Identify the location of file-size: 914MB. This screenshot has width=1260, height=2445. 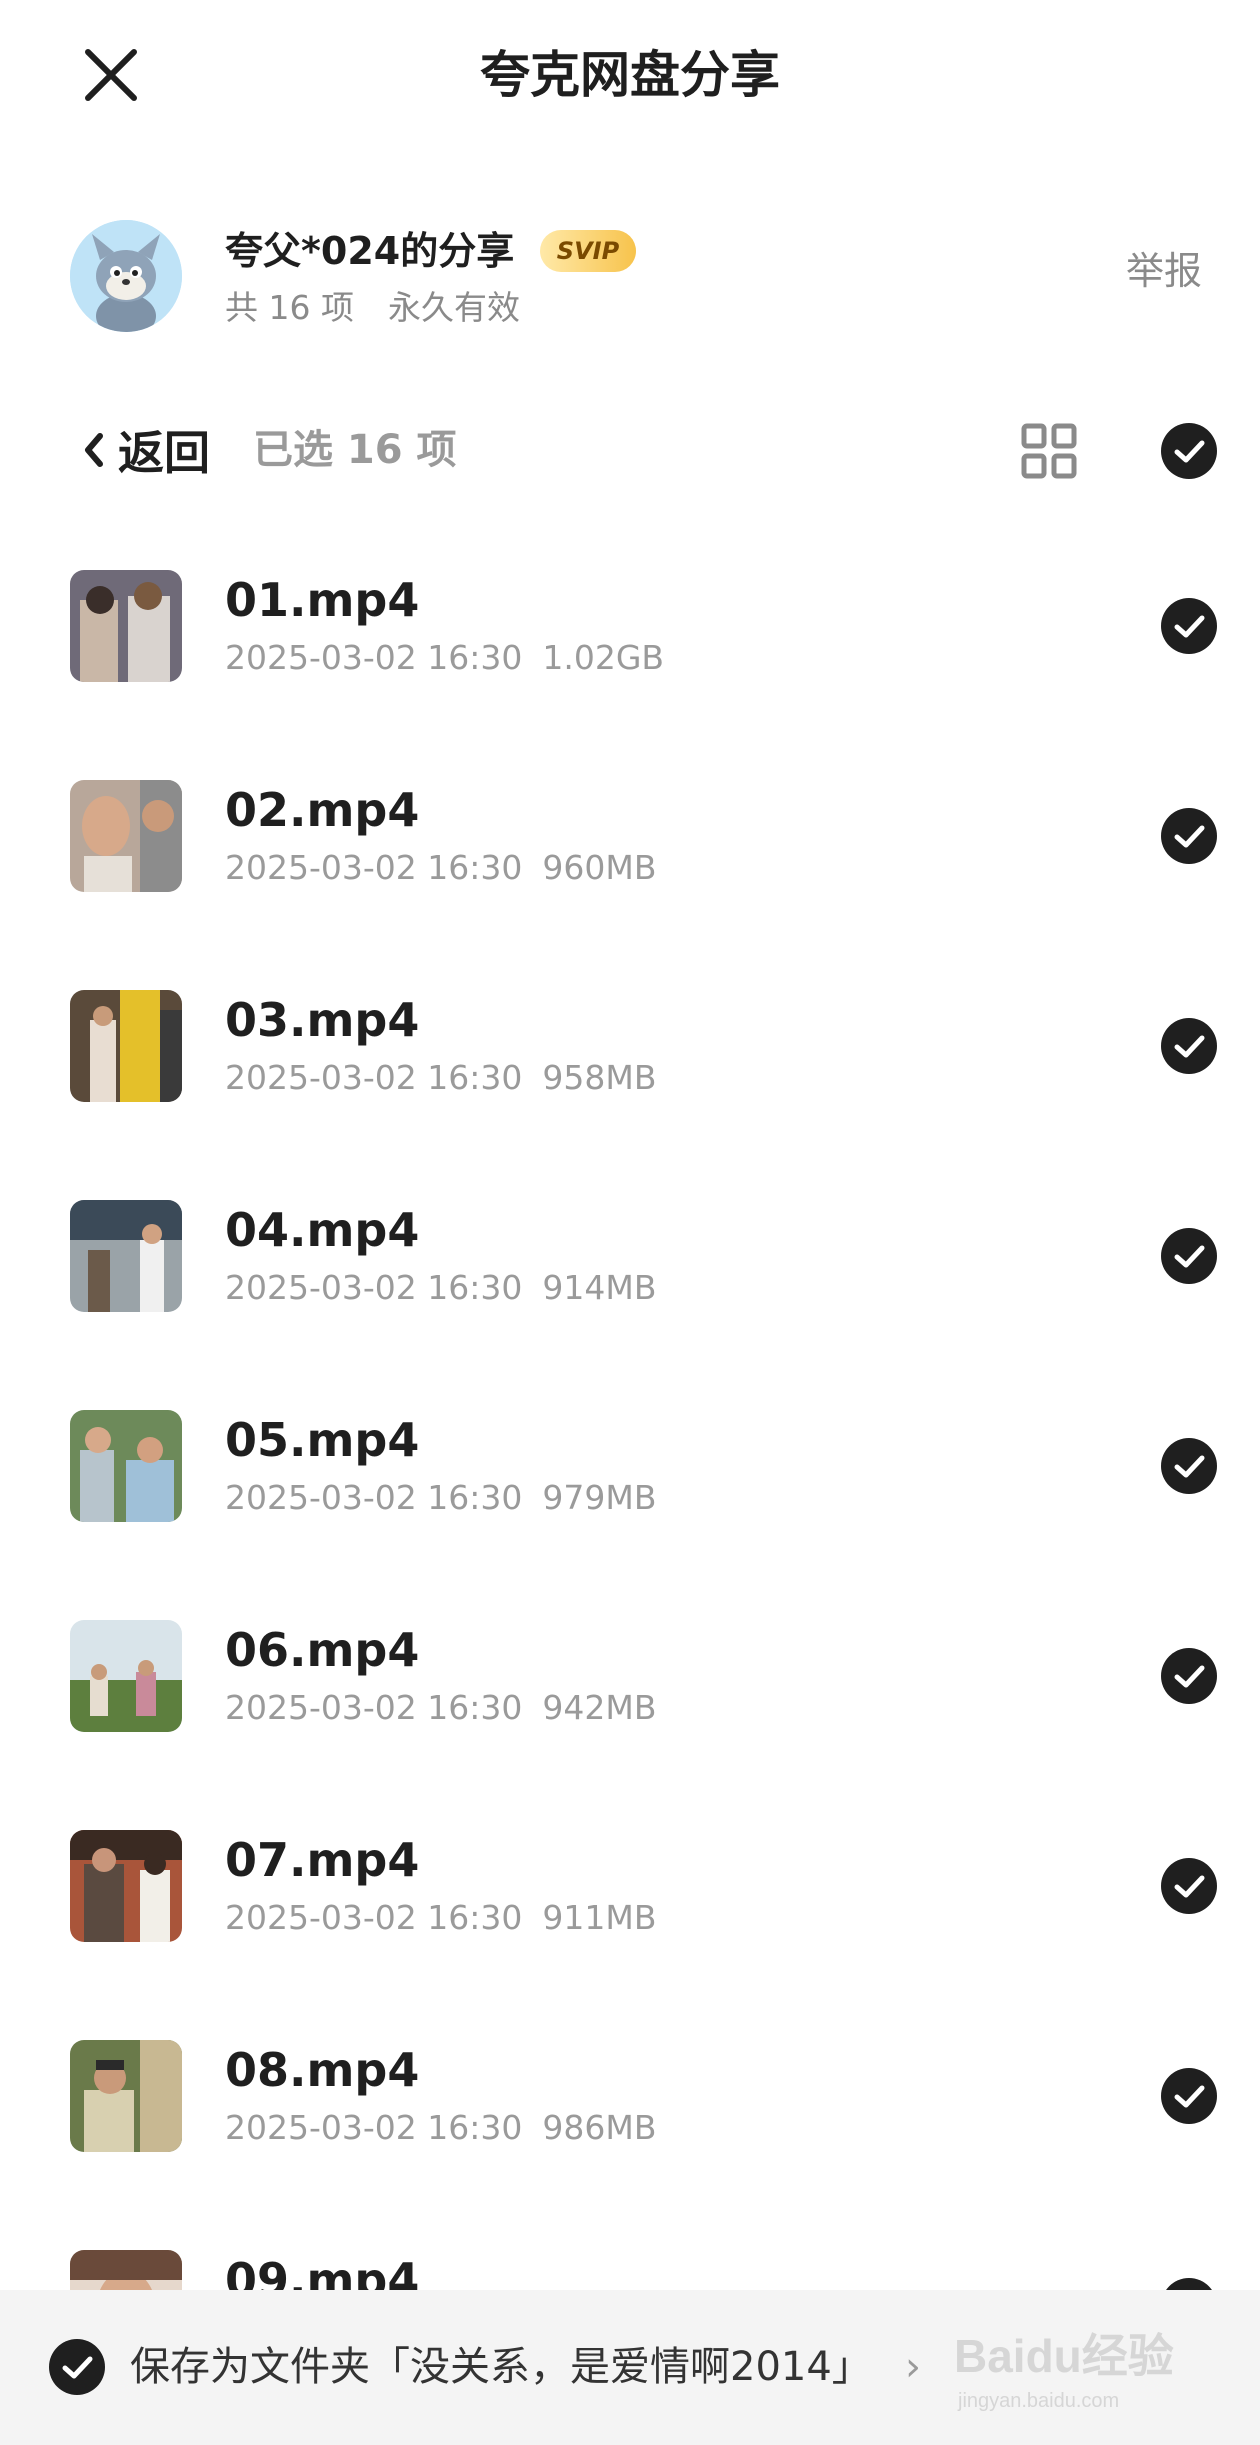
(599, 1287).